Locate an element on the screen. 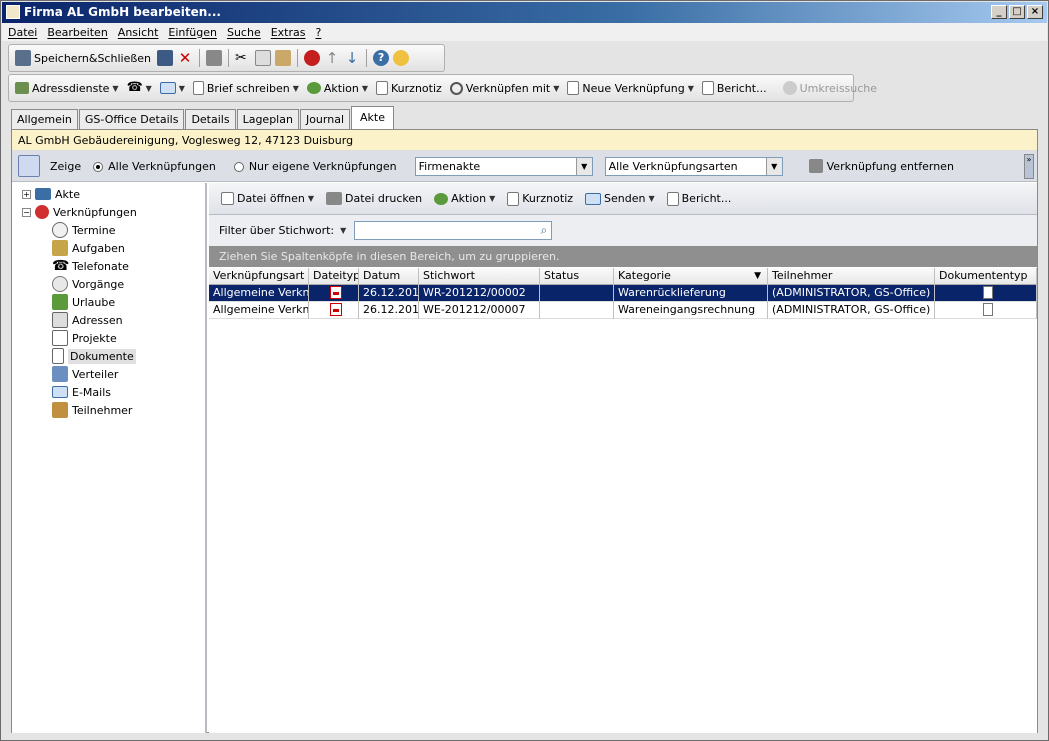  tree-item-teilnehmer: Teilnehmer is located at coordinates (92, 410).